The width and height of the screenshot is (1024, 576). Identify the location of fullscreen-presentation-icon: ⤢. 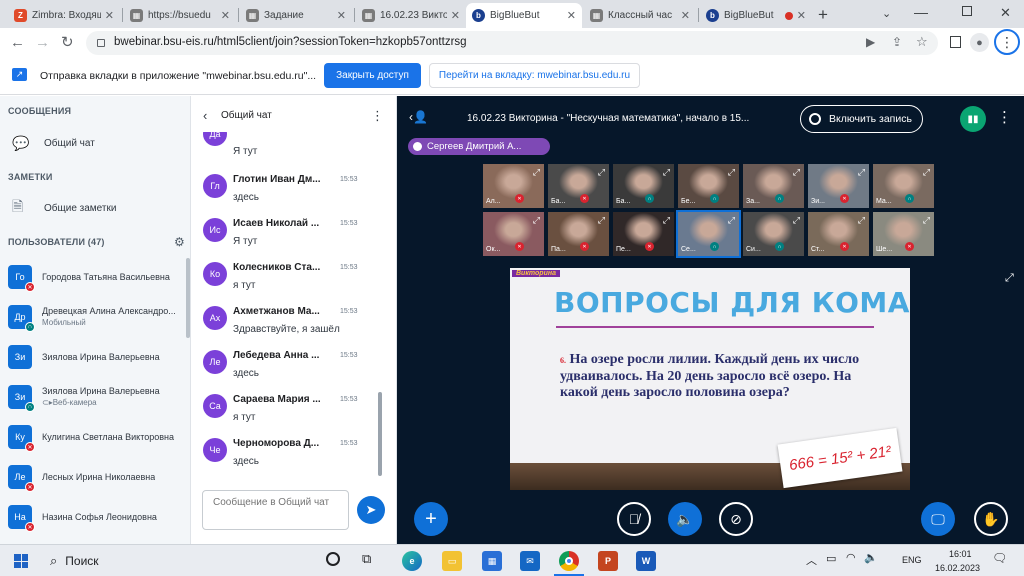
(1009, 278).